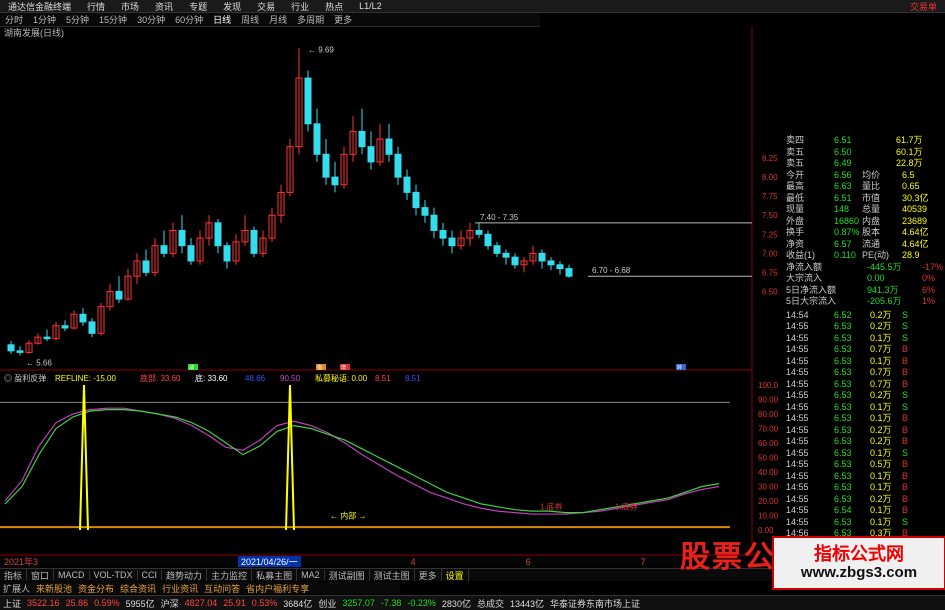 The image size is (945, 610). What do you see at coordinates (72, 575) in the screenshot?
I see `indicator-tab-2: MACD` at bounding box center [72, 575].